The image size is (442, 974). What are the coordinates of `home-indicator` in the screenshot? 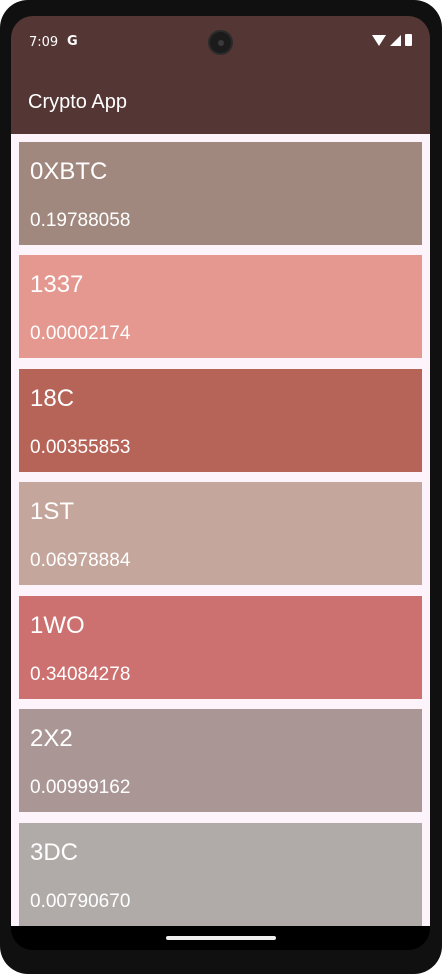 It's located at (221, 938).